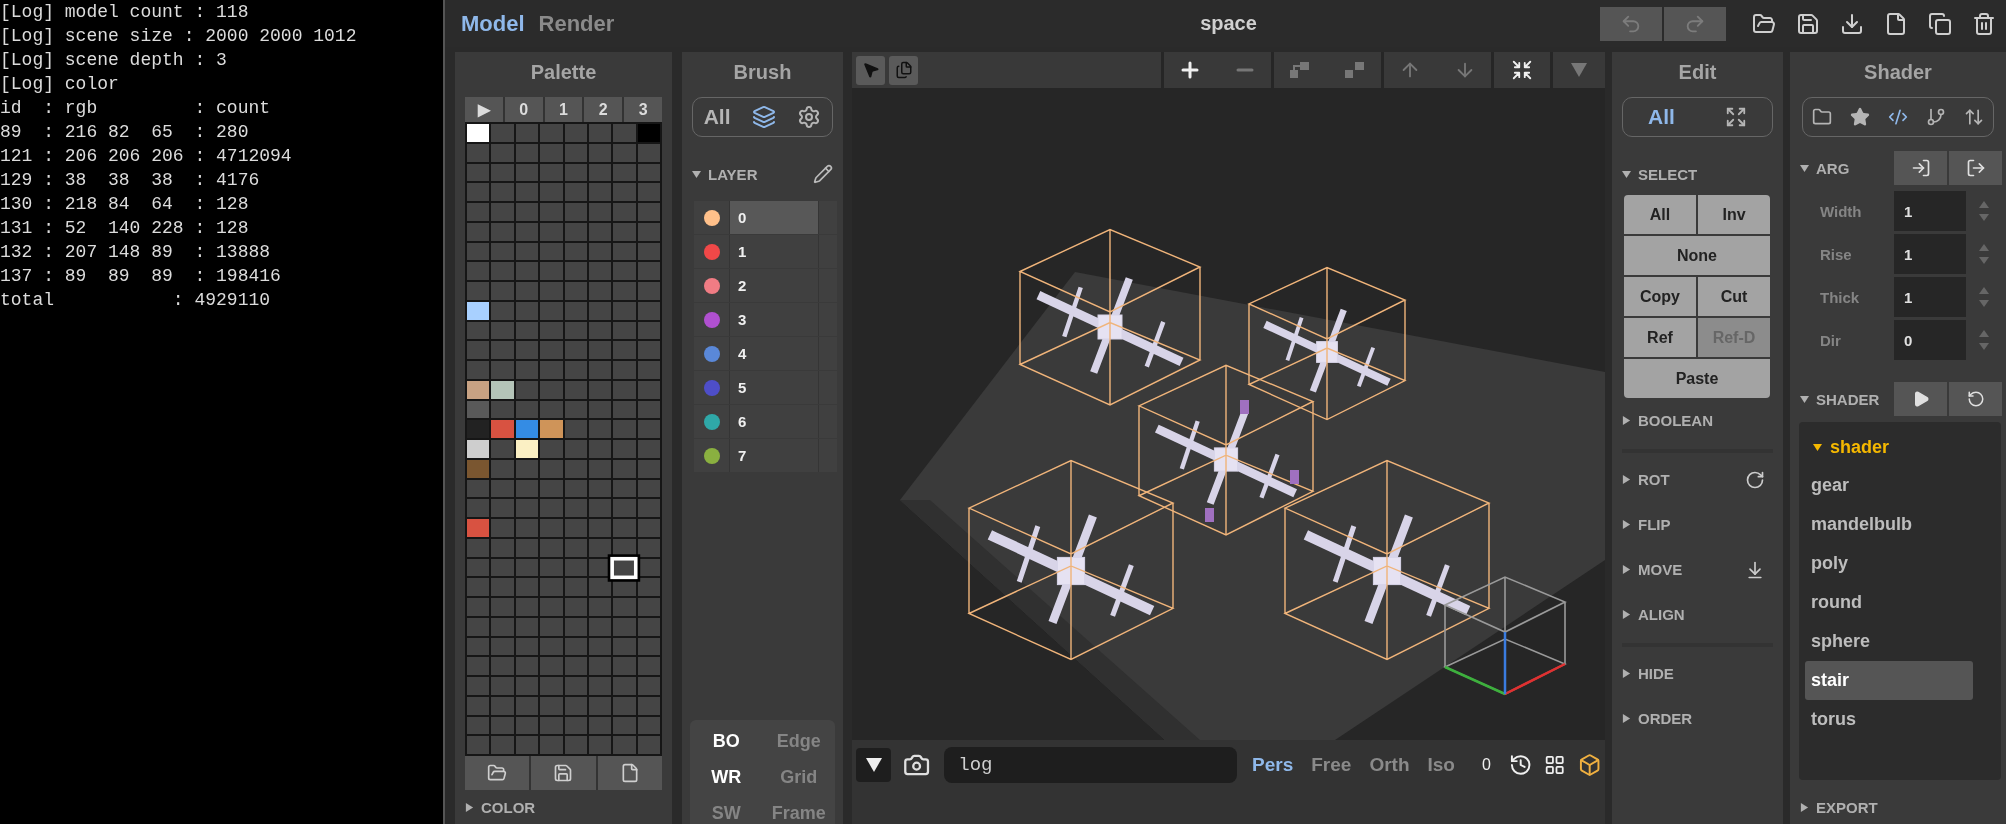  What do you see at coordinates (1889, 602) in the screenshot?
I see `shader-item: round` at bounding box center [1889, 602].